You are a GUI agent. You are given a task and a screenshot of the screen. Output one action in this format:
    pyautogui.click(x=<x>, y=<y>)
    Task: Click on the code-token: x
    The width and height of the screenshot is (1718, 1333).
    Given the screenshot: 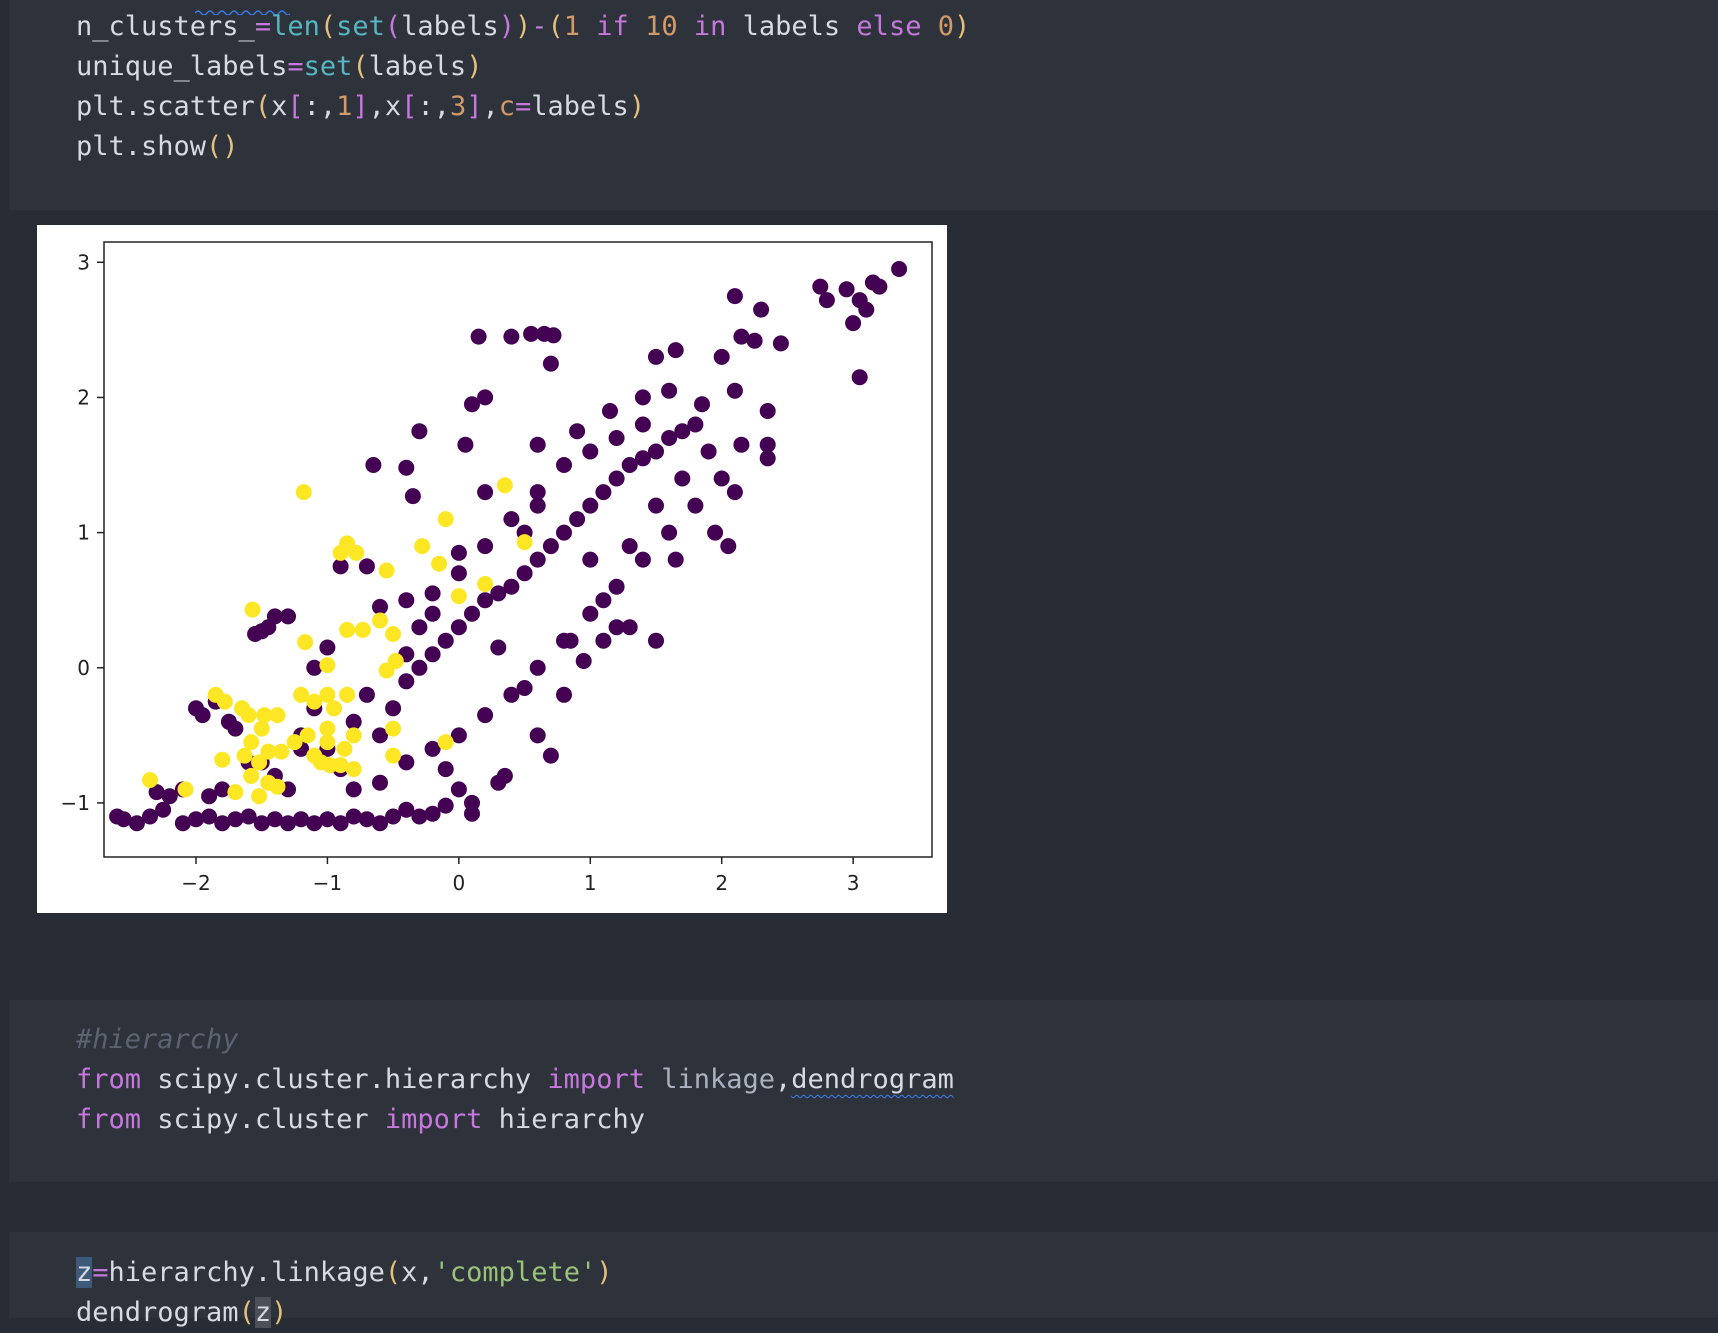 What is the action you would take?
    pyautogui.click(x=279, y=106)
    